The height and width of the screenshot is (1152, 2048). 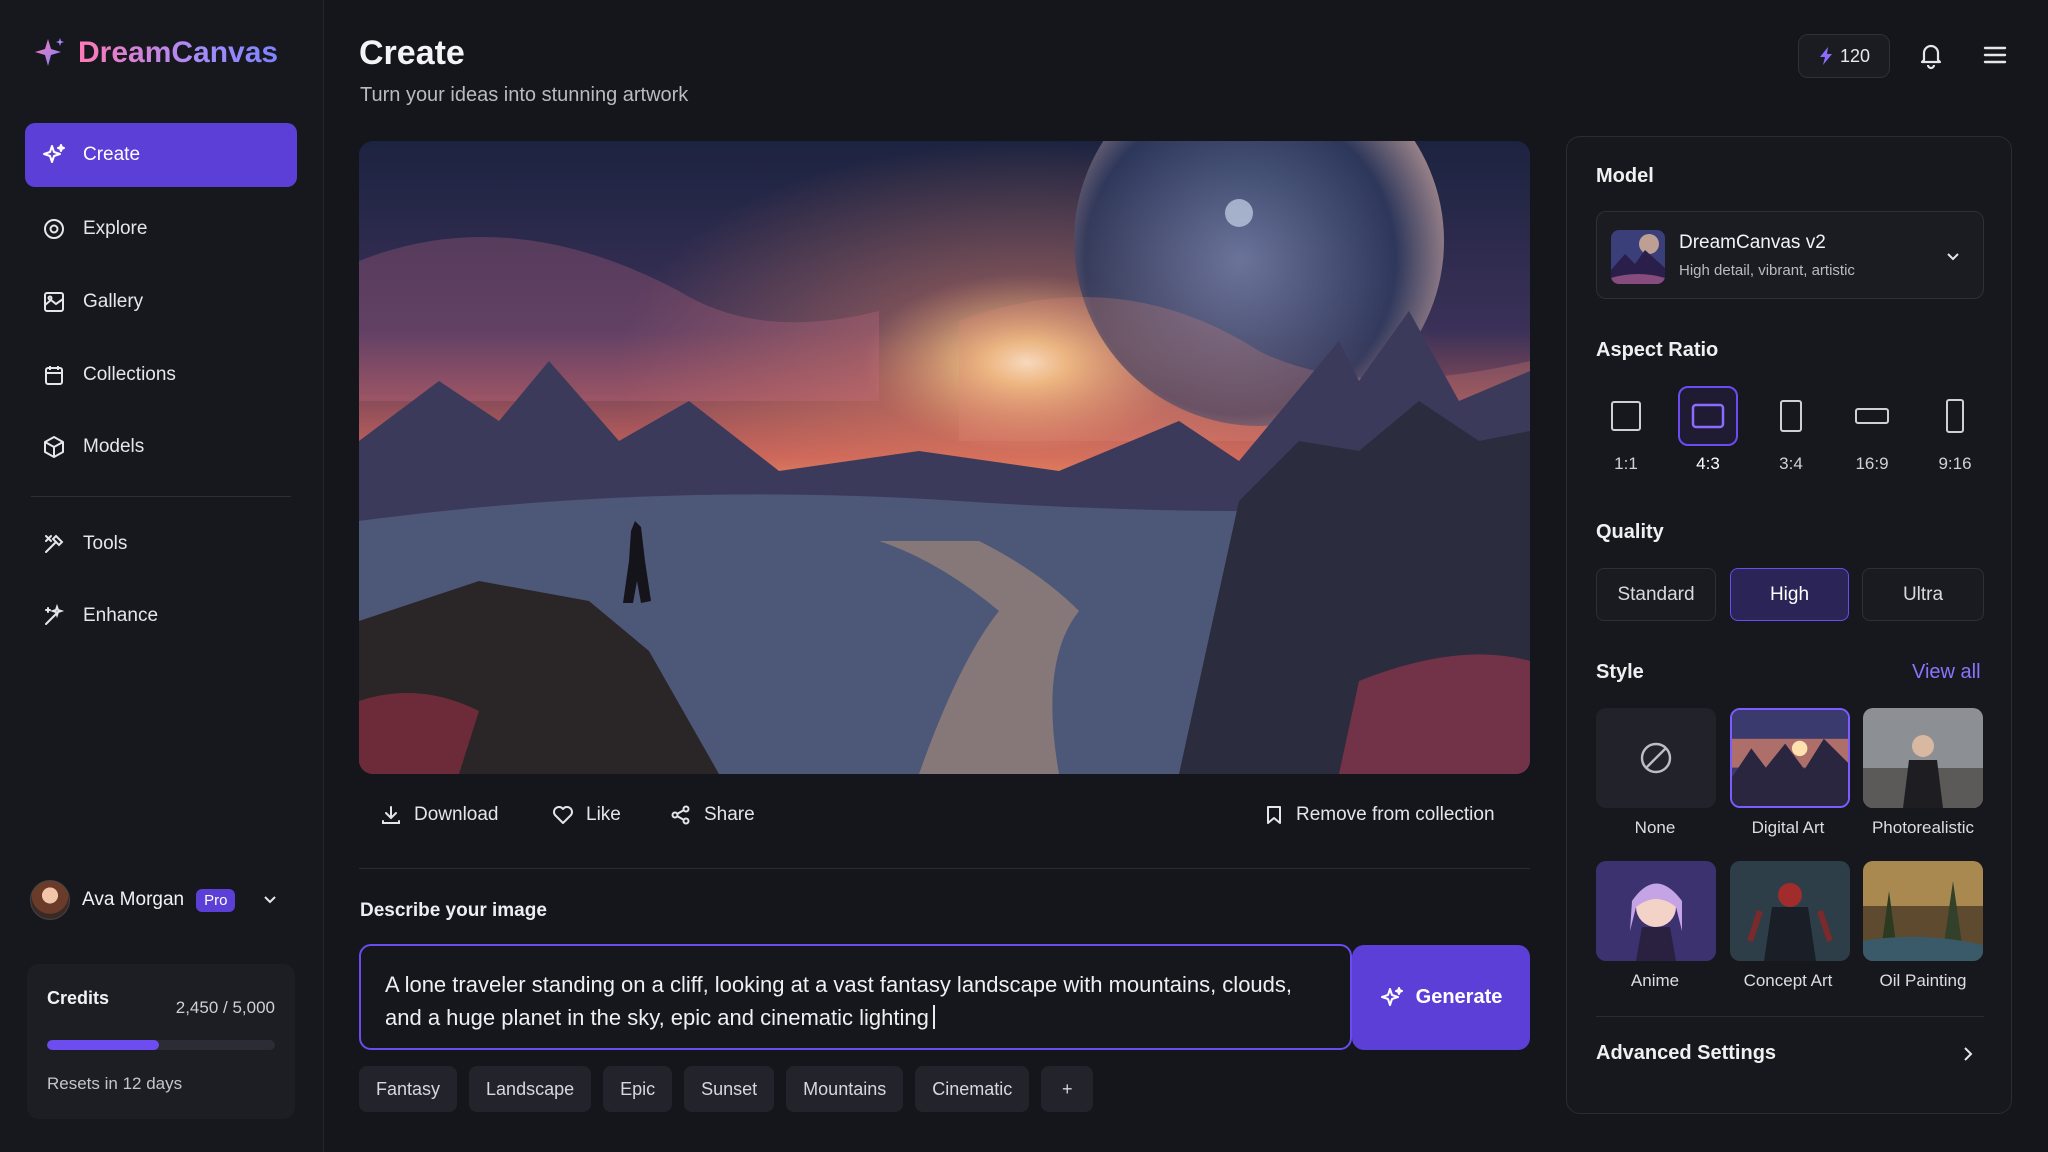 I want to click on user-name: Ava Morgan, so click(x=133, y=899).